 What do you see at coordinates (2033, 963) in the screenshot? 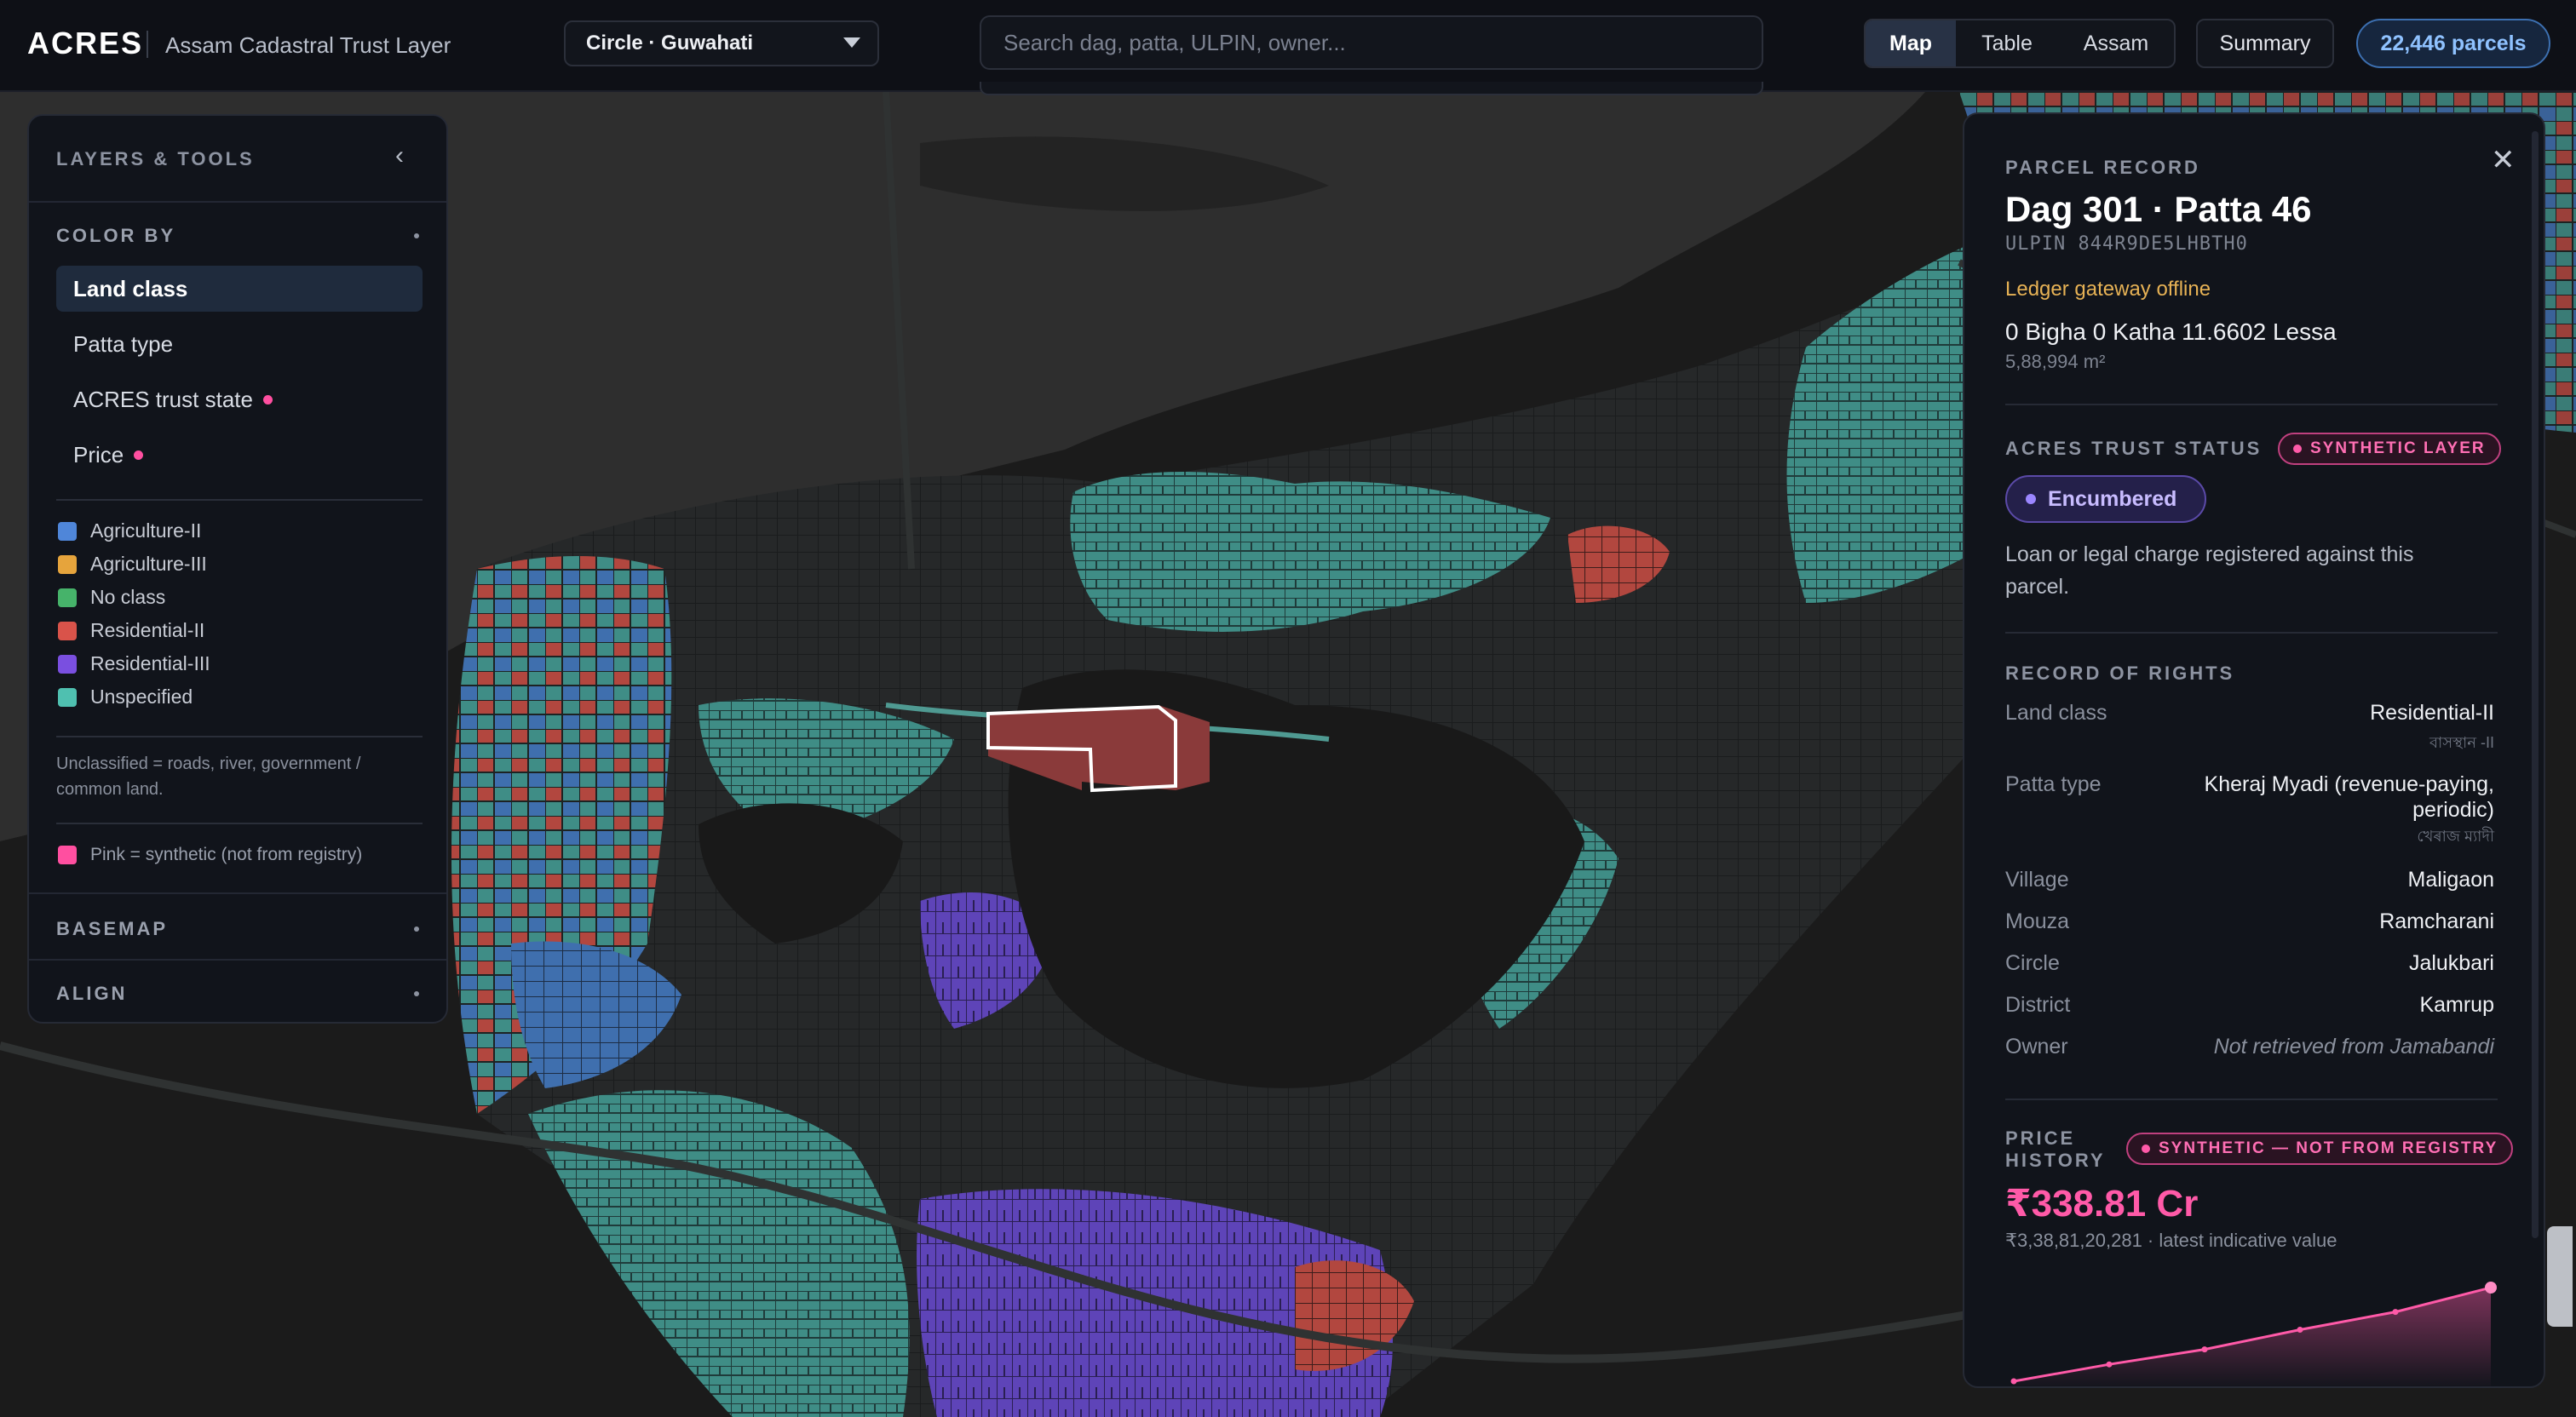
I see `circle-key: Circle` at bounding box center [2033, 963].